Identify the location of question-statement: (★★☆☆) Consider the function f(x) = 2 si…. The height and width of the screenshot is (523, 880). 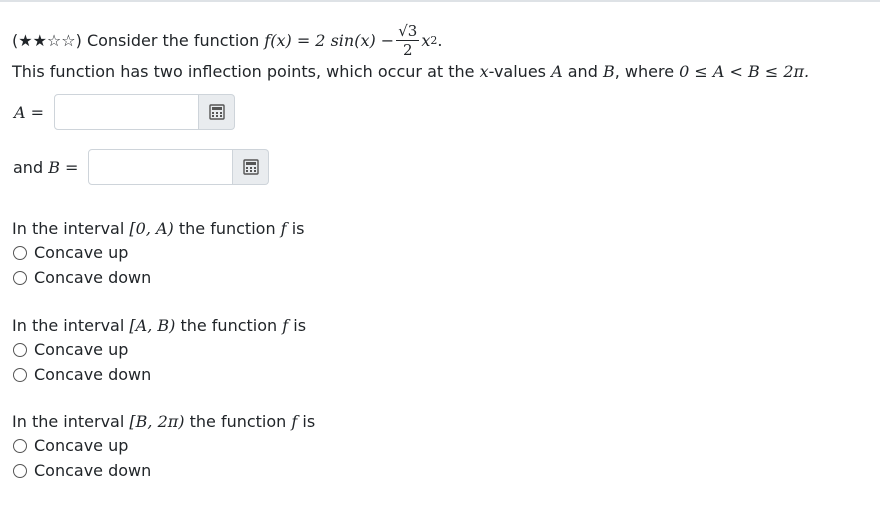
(227, 40).